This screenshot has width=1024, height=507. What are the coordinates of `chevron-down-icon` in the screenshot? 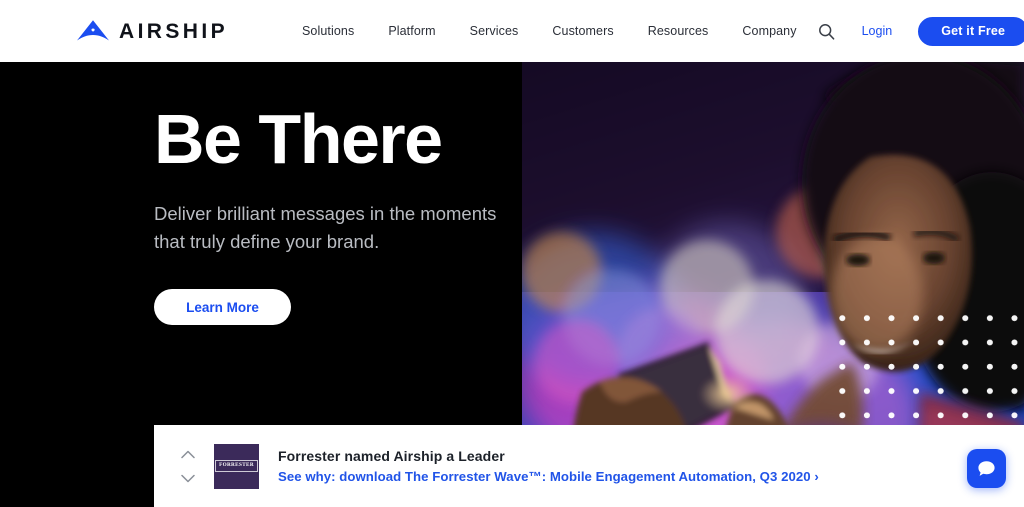 It's located at (188, 478).